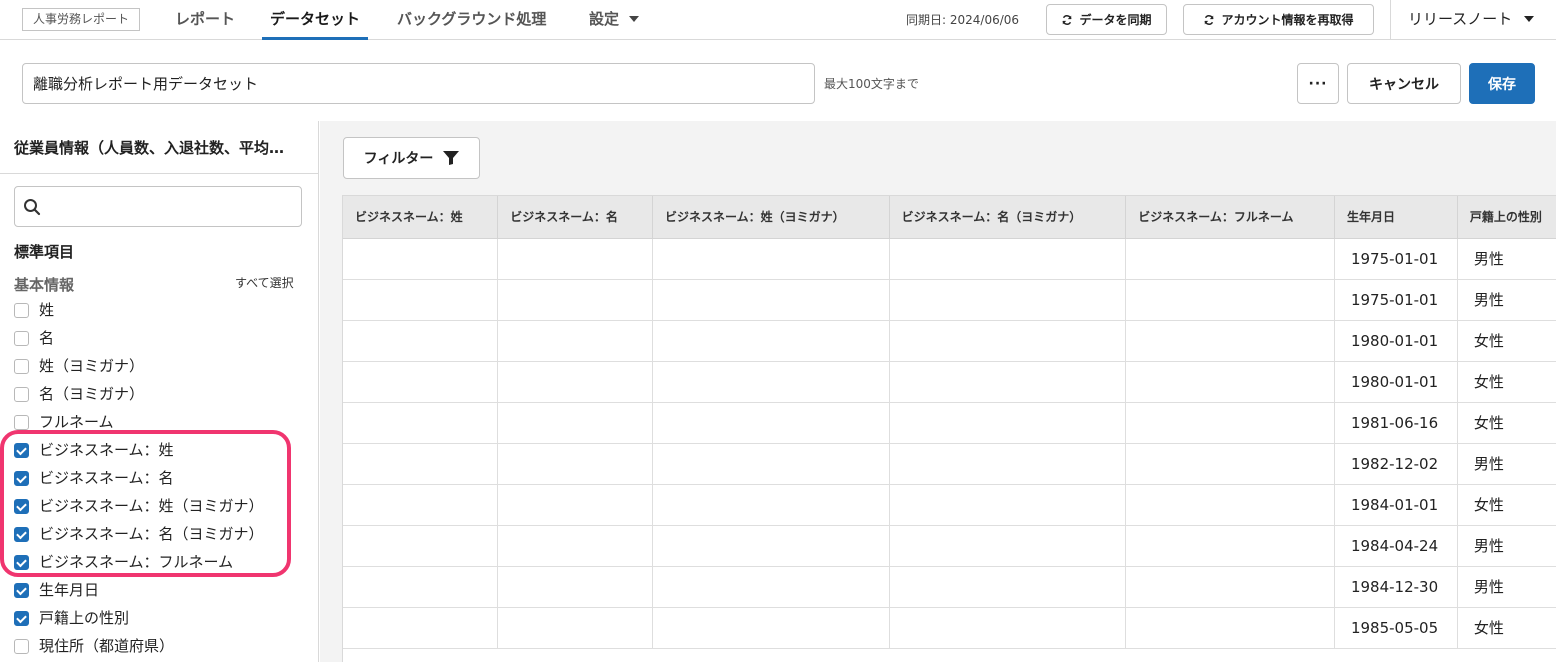  I want to click on field-search-box, so click(158, 206).